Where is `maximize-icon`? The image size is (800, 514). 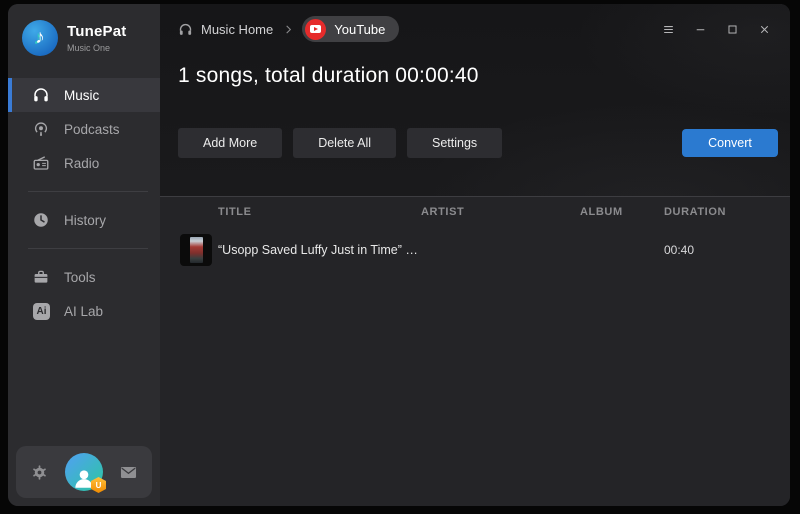 maximize-icon is located at coordinates (732, 29).